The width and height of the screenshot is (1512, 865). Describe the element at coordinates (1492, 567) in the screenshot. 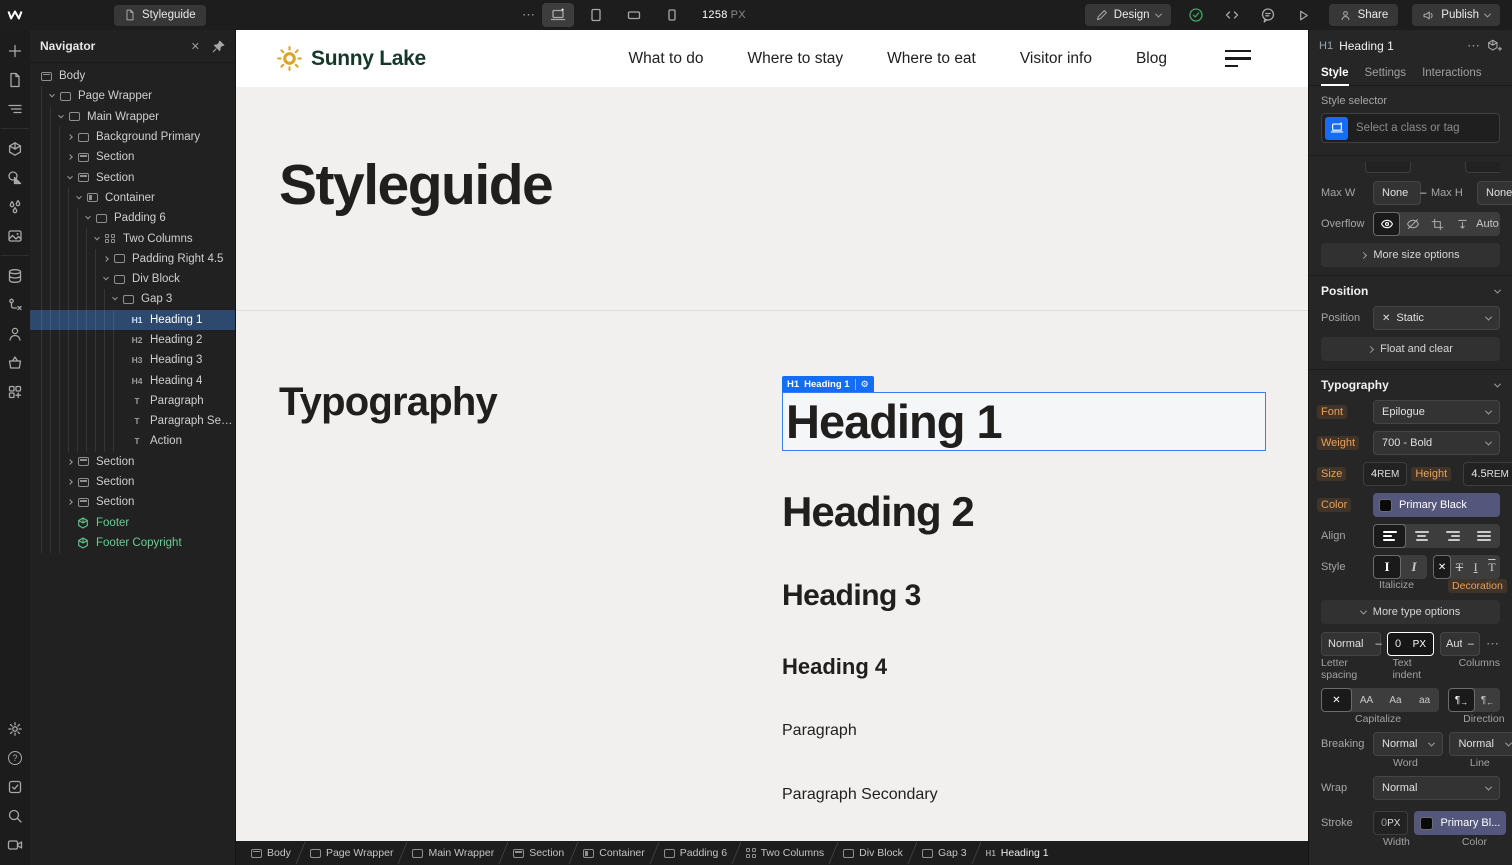

I see `decoration-overline-icon: T` at that location.